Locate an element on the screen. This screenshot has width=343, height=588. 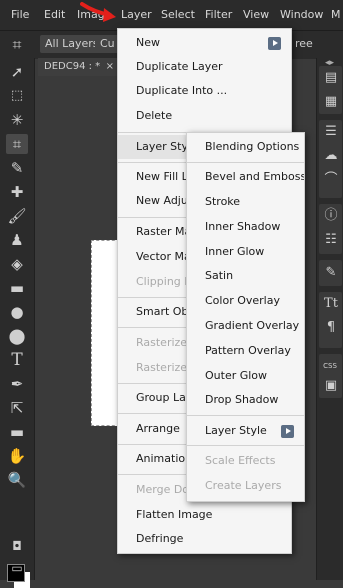
panel-group-brush: ✎ is located at coordinates (330, 273).